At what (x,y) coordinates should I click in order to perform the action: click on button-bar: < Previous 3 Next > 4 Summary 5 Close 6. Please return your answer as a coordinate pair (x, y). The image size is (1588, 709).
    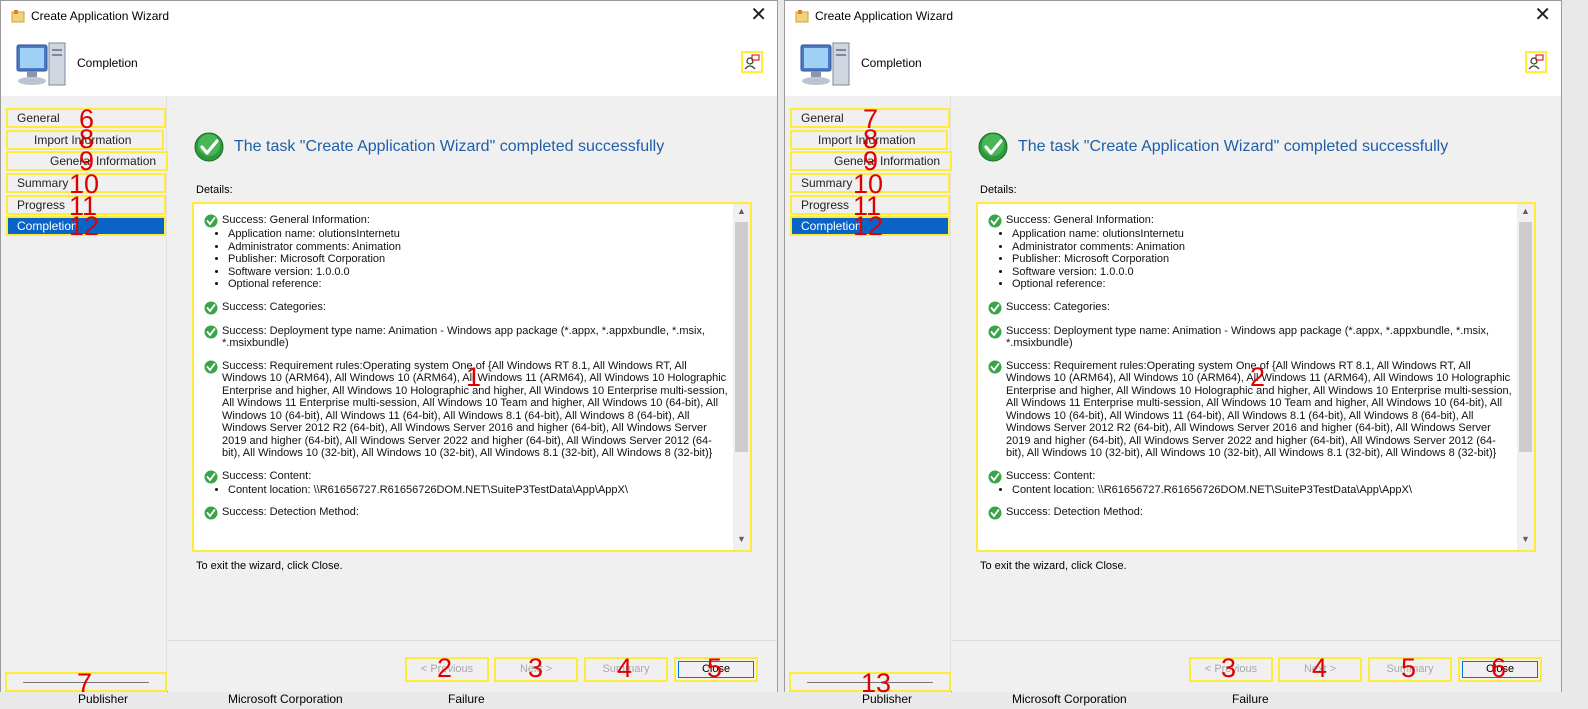
    Looking at the image, I should click on (1256, 666).